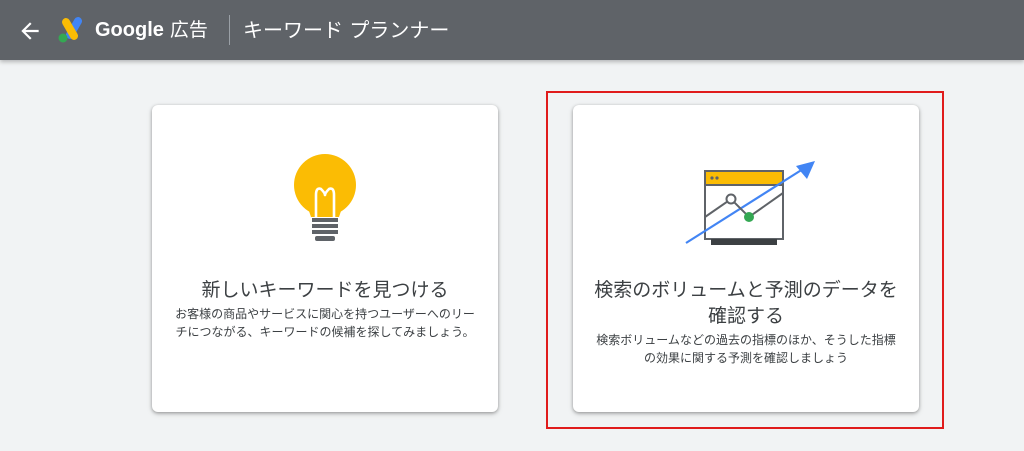  I want to click on card-title: 新しいキーワードを見つける, so click(325, 290).